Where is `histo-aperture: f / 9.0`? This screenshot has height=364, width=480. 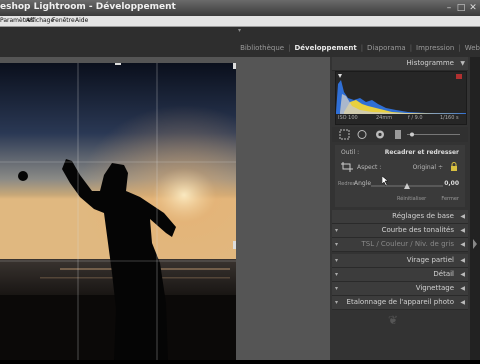 histo-aperture: f / 9.0 is located at coordinates (415, 118).